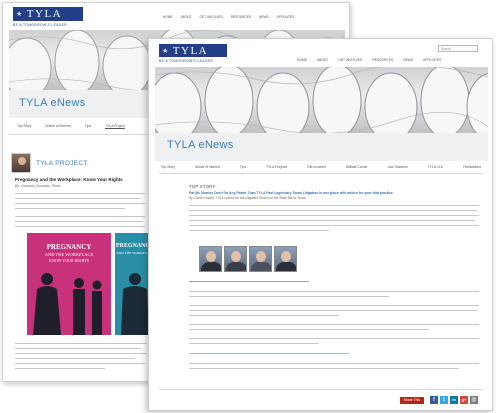 The height and width of the screenshot is (413, 496). What do you see at coordinates (316, 167) in the screenshot?
I see `section-get-involved: Get Involved` at bounding box center [316, 167].